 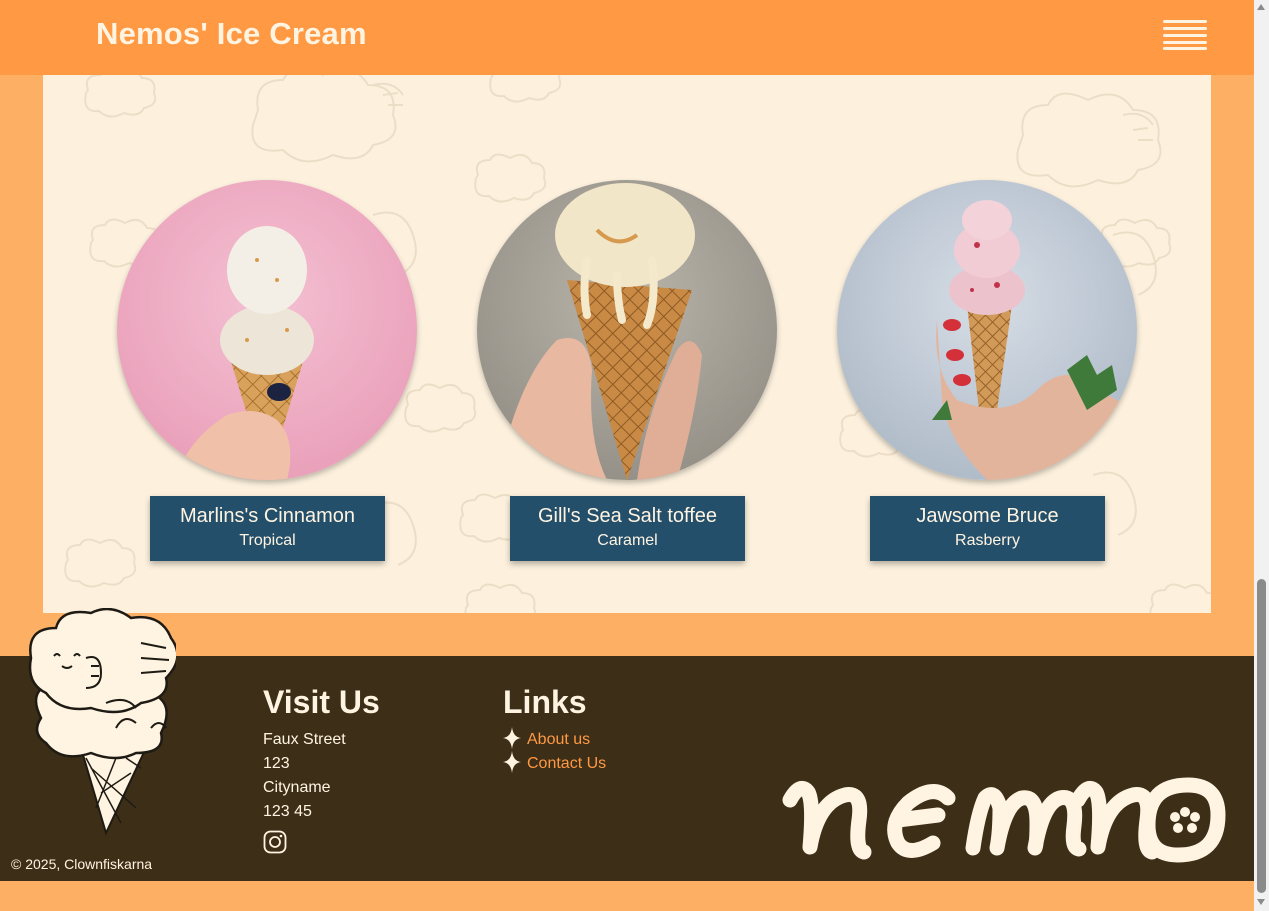 What do you see at coordinates (627, 37) in the screenshot?
I see `site-header: Nemos' Ice Cream` at bounding box center [627, 37].